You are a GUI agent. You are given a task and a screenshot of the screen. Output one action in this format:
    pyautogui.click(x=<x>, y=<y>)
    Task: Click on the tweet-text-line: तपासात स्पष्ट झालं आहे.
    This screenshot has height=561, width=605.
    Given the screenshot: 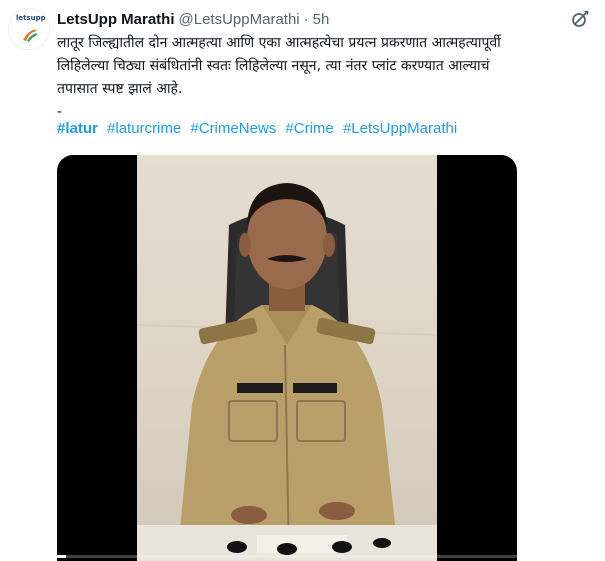 What is the action you would take?
    pyautogui.click(x=120, y=89)
    